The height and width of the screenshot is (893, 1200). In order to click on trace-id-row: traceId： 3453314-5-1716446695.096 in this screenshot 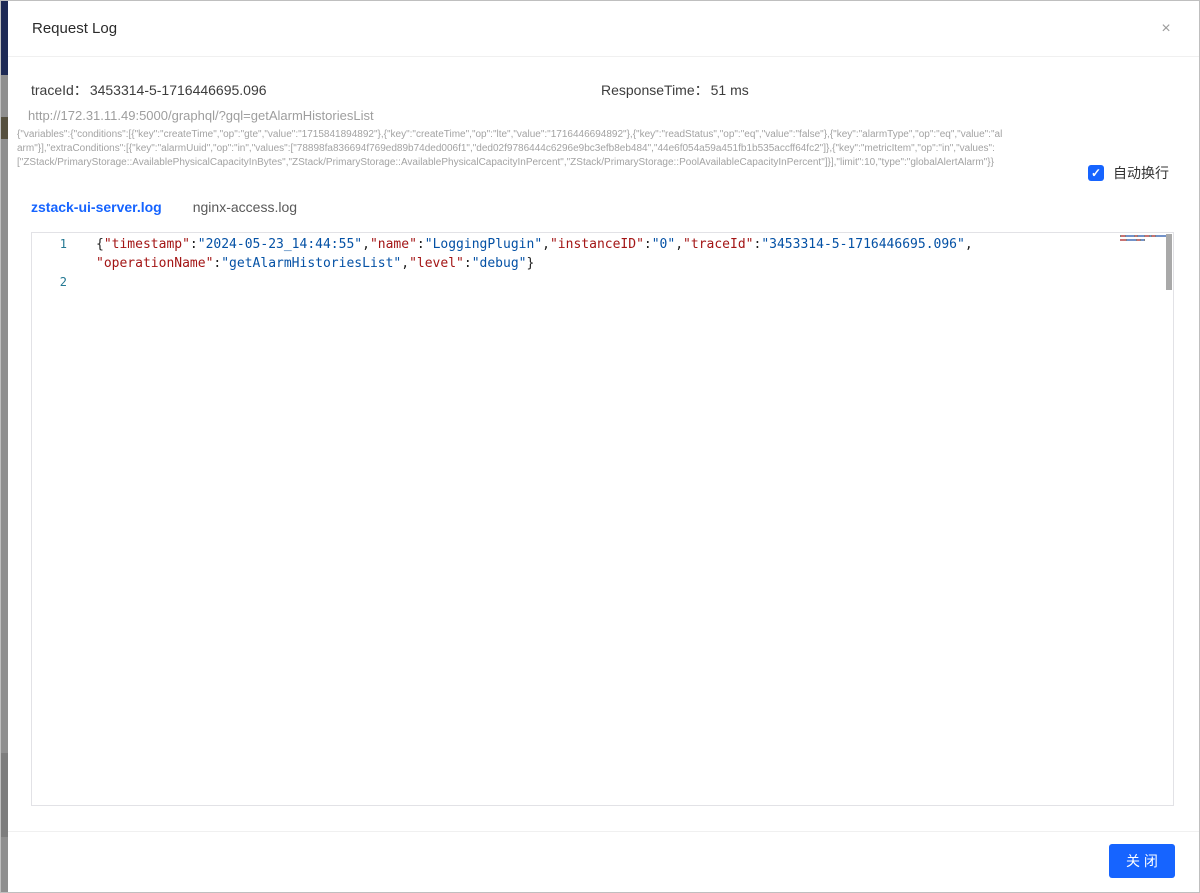, I will do `click(149, 90)`.